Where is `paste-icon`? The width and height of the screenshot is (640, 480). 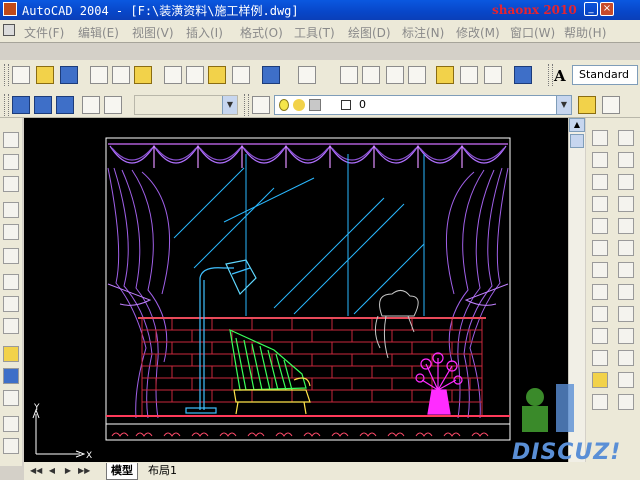 paste-icon is located at coordinates (217, 75).